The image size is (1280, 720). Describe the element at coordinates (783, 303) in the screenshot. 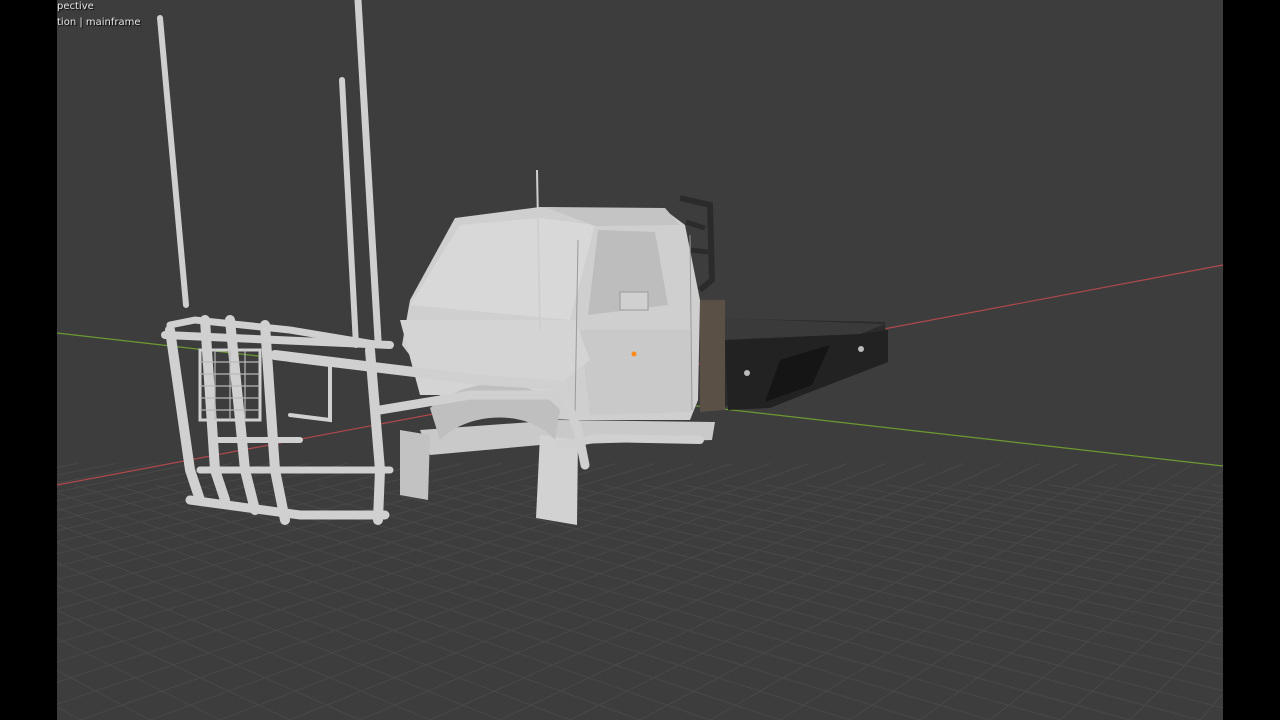

I see `flatbed-tray` at that location.